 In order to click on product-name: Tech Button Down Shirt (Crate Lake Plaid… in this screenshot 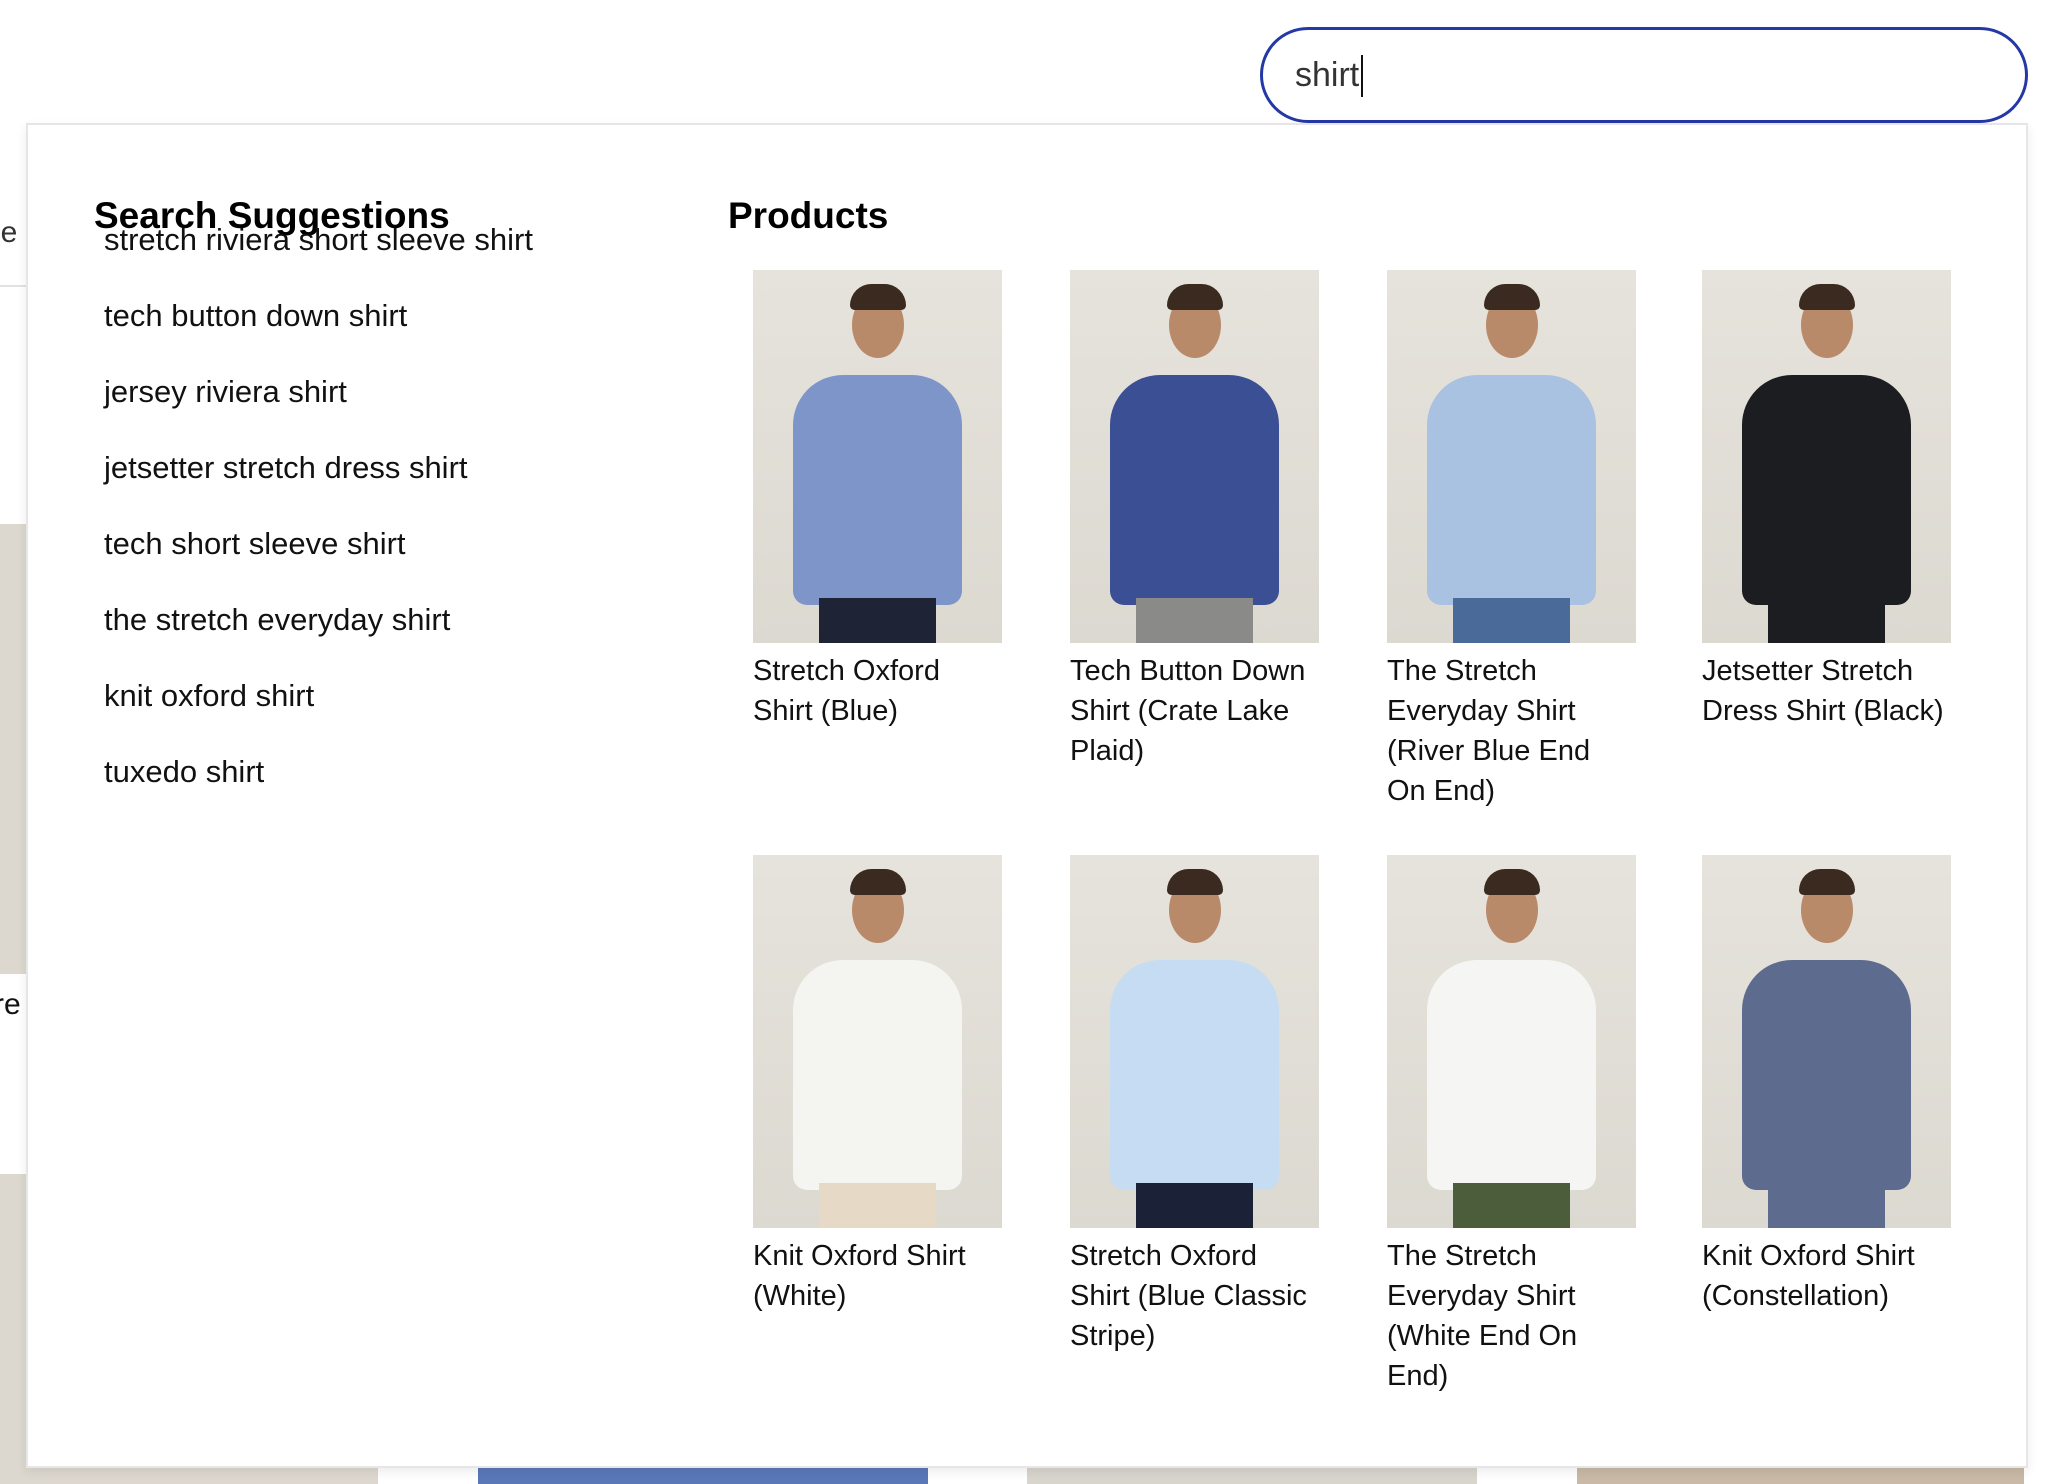, I will do `click(1194, 711)`.